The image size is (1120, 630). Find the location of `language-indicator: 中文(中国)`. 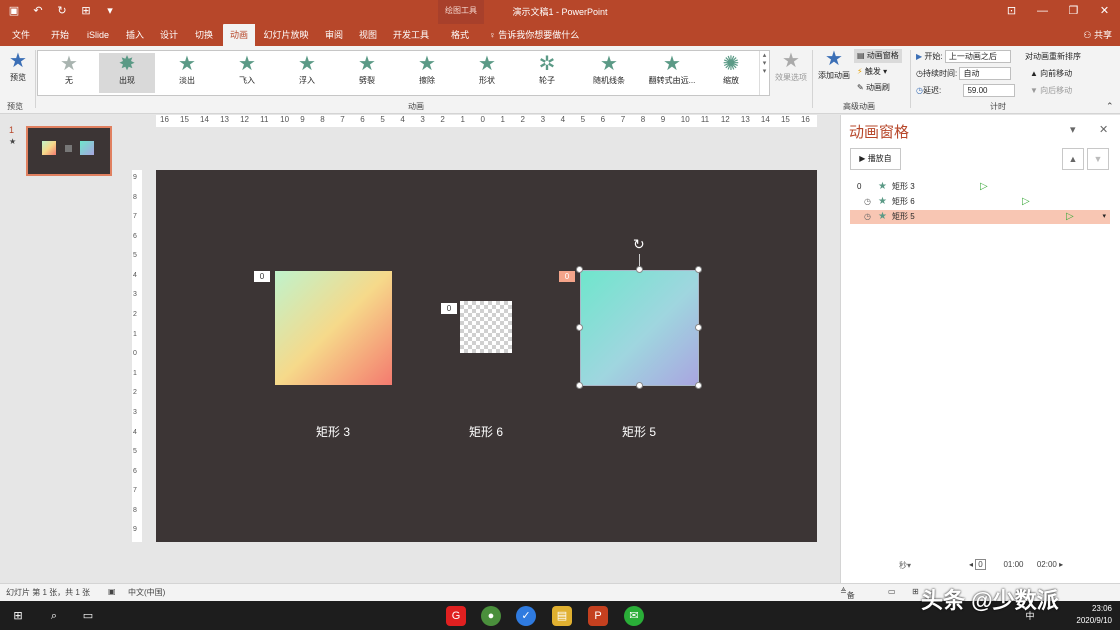

language-indicator: 中文(中国) is located at coordinates (146, 592).